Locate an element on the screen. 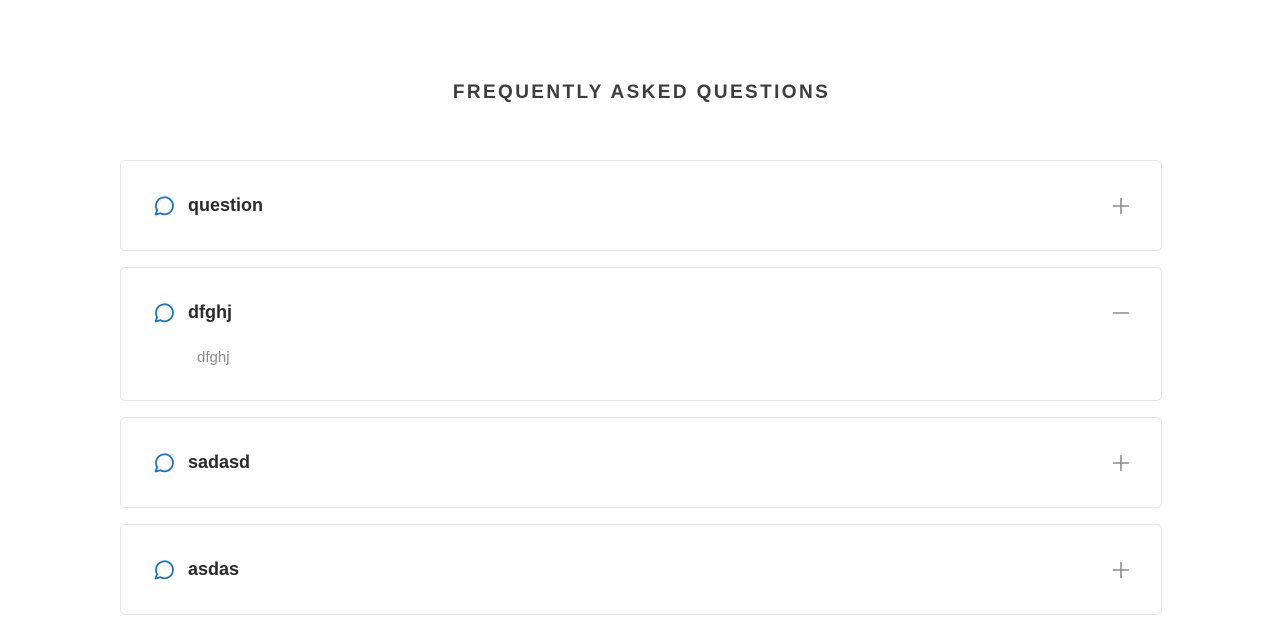 The height and width of the screenshot is (641, 1283). faq-item-header: asdas is located at coordinates (641, 569).